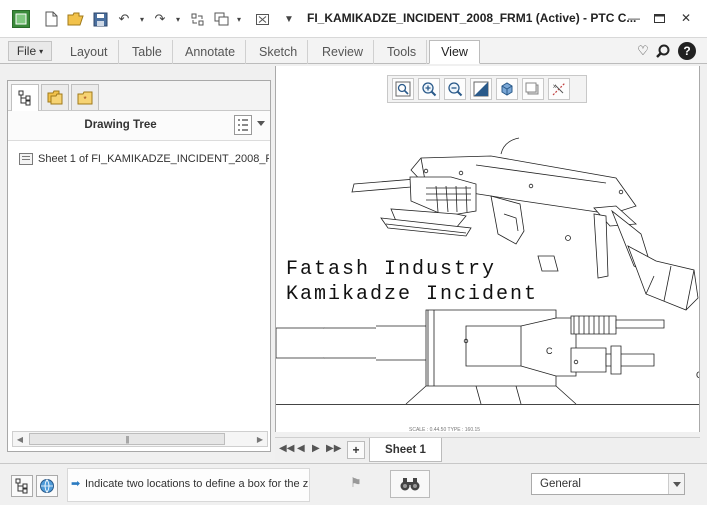 The height and width of the screenshot is (505, 707). What do you see at coordinates (89, 52) in the screenshot?
I see `tab-layout: Layout` at bounding box center [89, 52].